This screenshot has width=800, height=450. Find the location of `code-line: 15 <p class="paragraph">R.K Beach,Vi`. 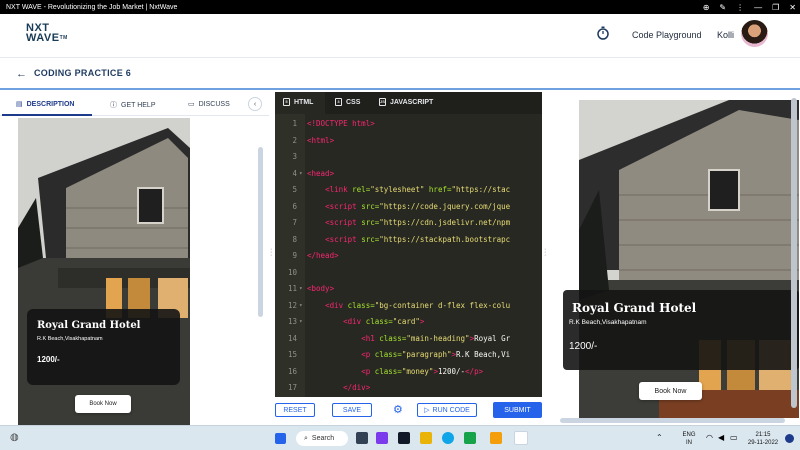

code-line: 15 <p class="paragraph">R.K Beach,Vi is located at coordinates (408, 355).